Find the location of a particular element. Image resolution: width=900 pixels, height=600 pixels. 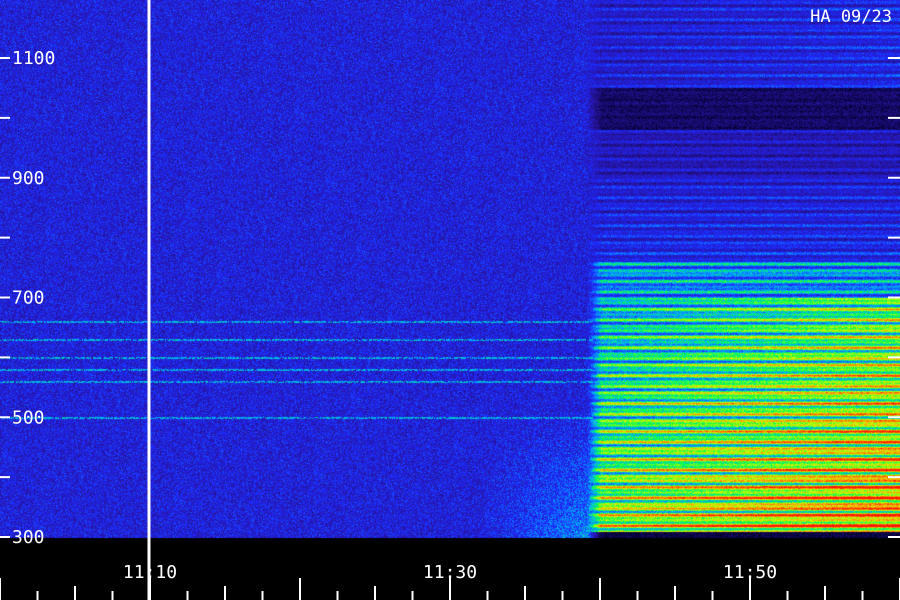

y-tick-label: 1100 is located at coordinates (33, 58).